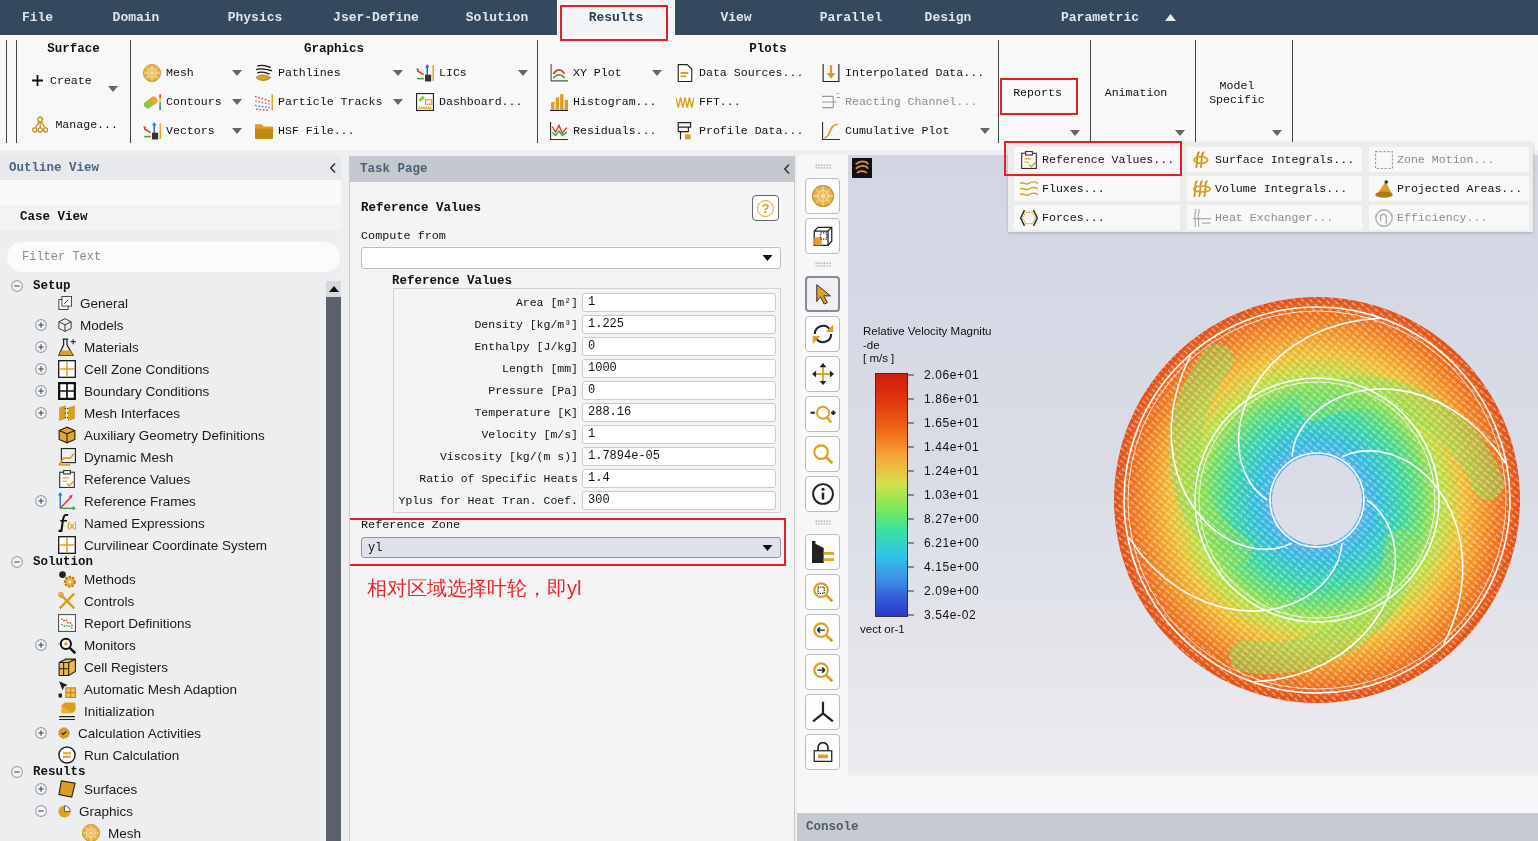 Image resolution: width=1538 pixels, height=841 pixels. Describe the element at coordinates (138, 623) in the screenshot. I see `tree-item: Report Definitions` at that location.